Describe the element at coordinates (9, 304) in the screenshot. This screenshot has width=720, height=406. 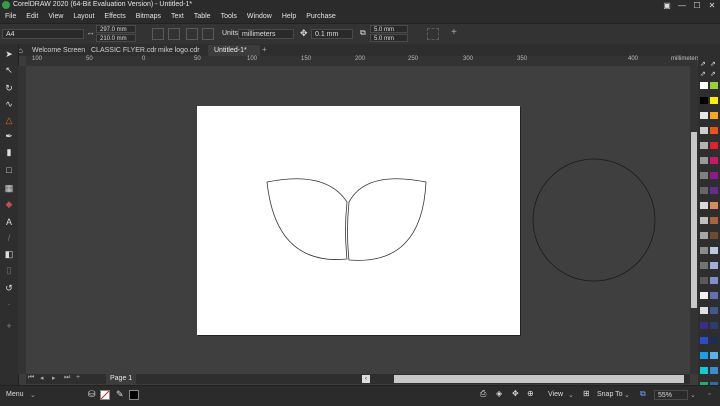
I see `redo-icon: ·` at that location.